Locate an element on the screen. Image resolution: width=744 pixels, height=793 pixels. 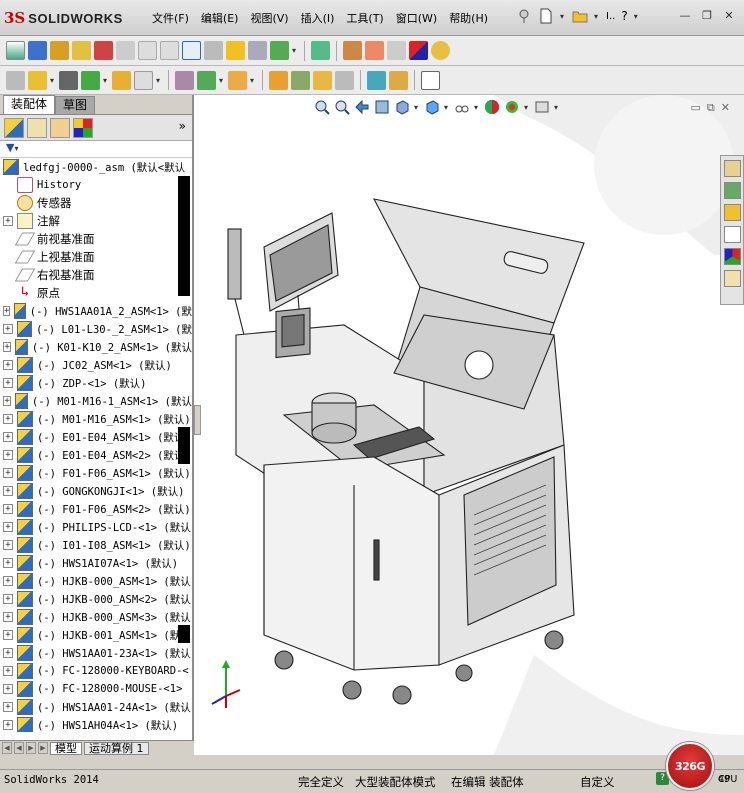
menu-item: 窗口(W) is located at coordinates (416, 18).